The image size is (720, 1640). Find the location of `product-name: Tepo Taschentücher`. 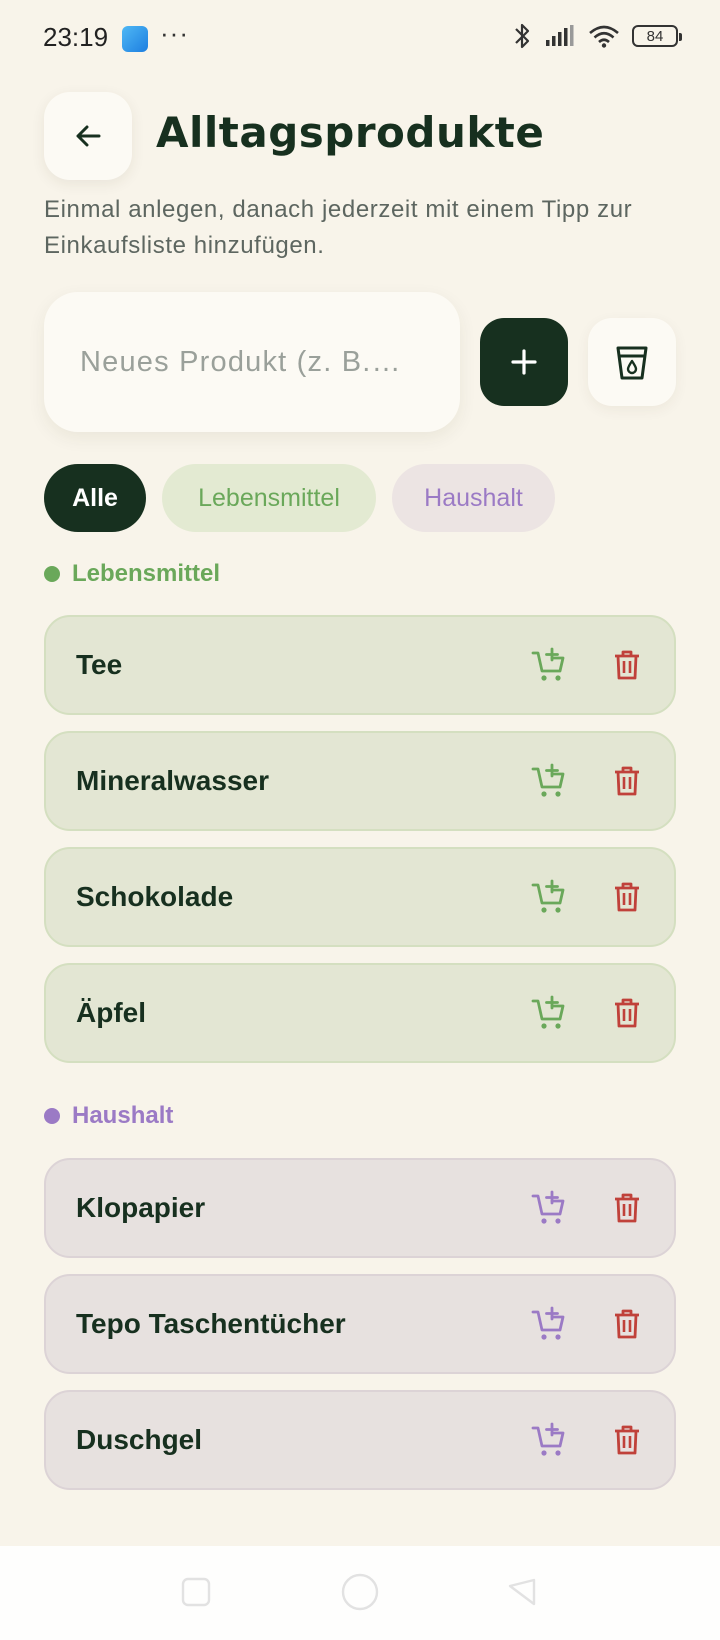

product-name: Tepo Taschentücher is located at coordinates (211, 1323).